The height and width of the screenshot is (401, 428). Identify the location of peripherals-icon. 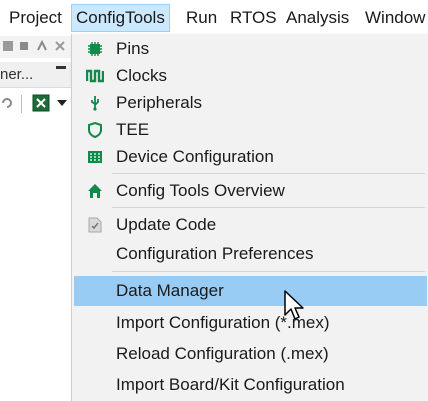
(95, 103).